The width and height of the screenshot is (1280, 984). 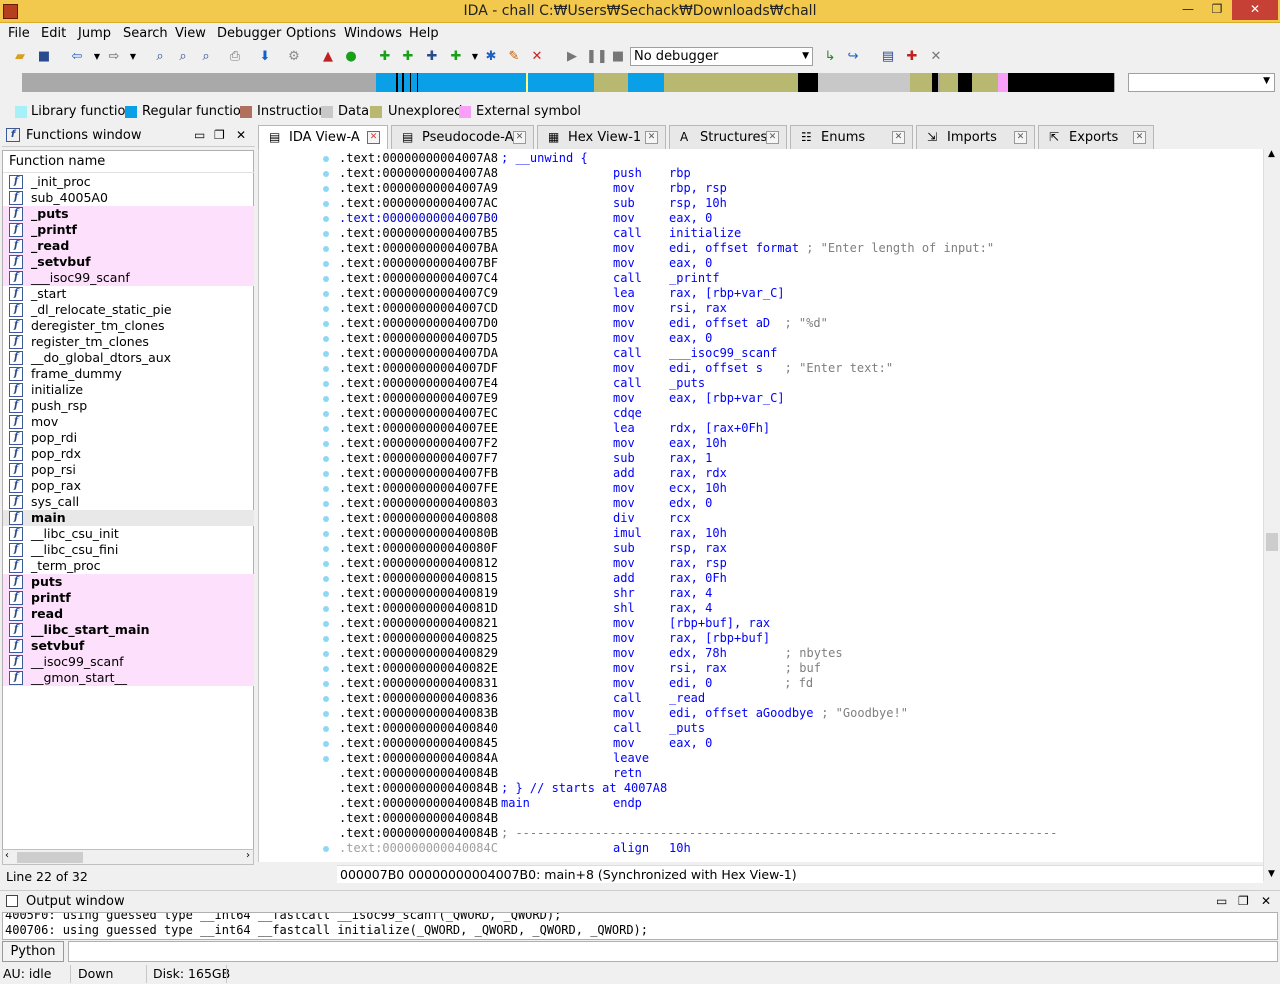 What do you see at coordinates (53, 33) in the screenshot?
I see `menu-edit: Edit` at bounding box center [53, 33].